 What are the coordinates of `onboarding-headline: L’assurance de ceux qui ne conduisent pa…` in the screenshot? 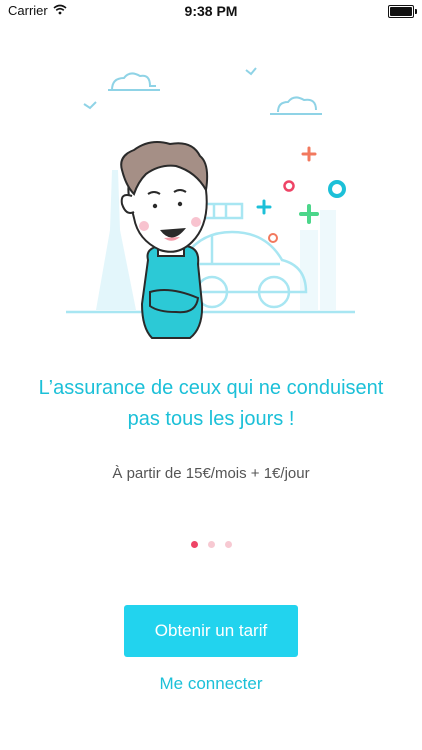 It's located at (211, 403).